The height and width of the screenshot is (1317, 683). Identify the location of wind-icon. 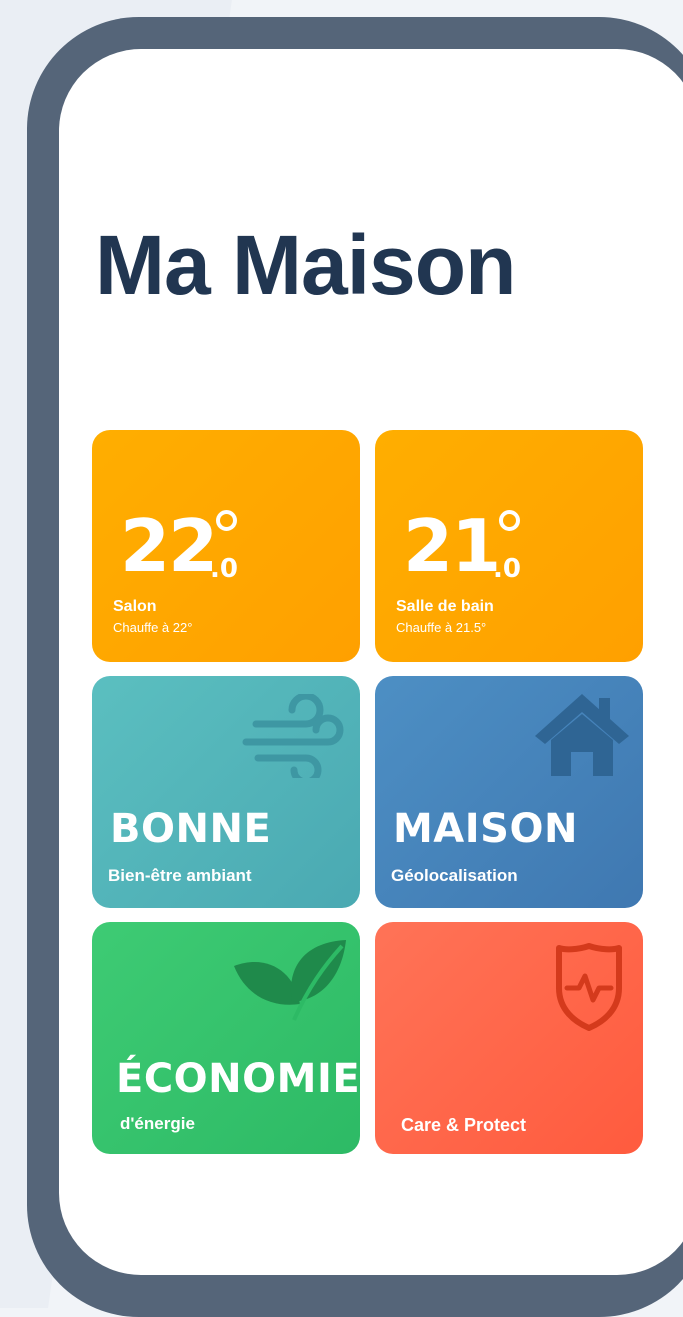
(293, 736).